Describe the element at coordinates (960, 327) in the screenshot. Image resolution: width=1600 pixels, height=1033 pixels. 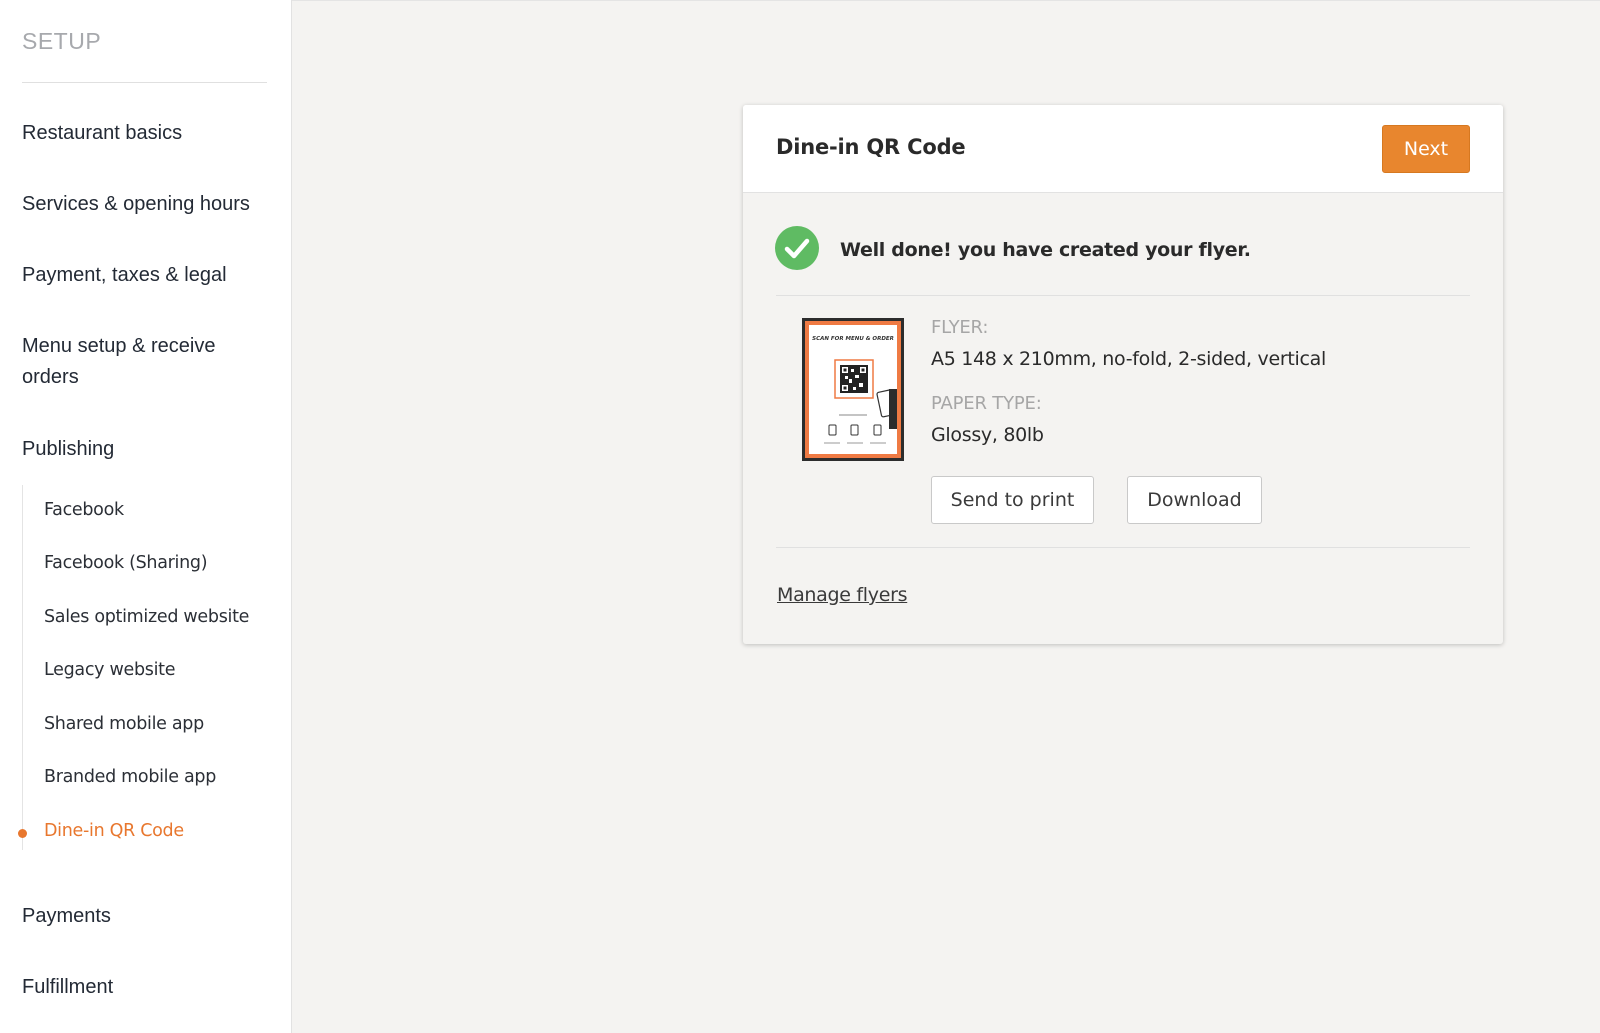
I see `flyer-label: FLYER:` at that location.